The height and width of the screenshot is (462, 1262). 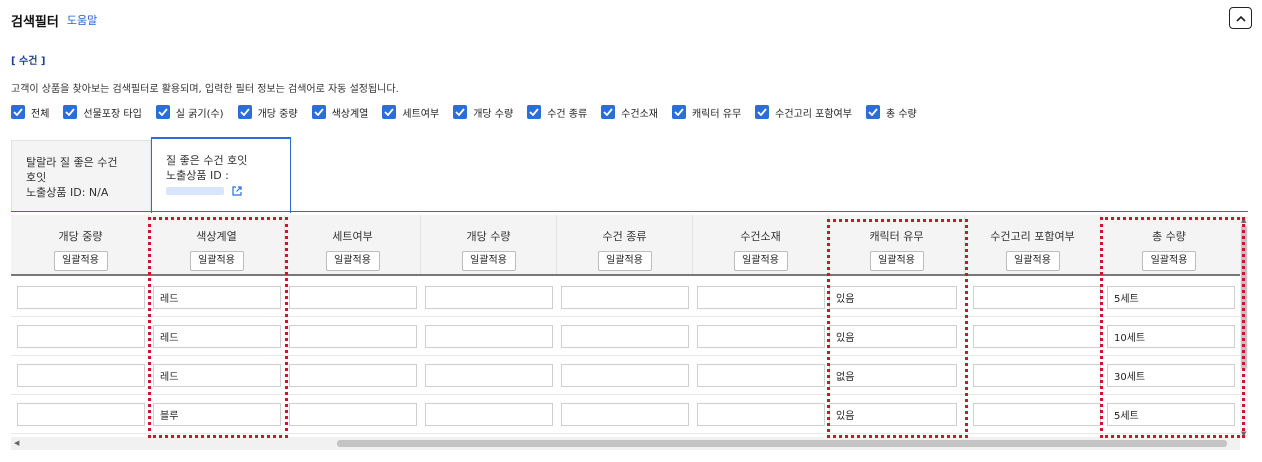 What do you see at coordinates (54, 20) in the screenshot?
I see `filter-header: 검색필터 도움말` at bounding box center [54, 20].